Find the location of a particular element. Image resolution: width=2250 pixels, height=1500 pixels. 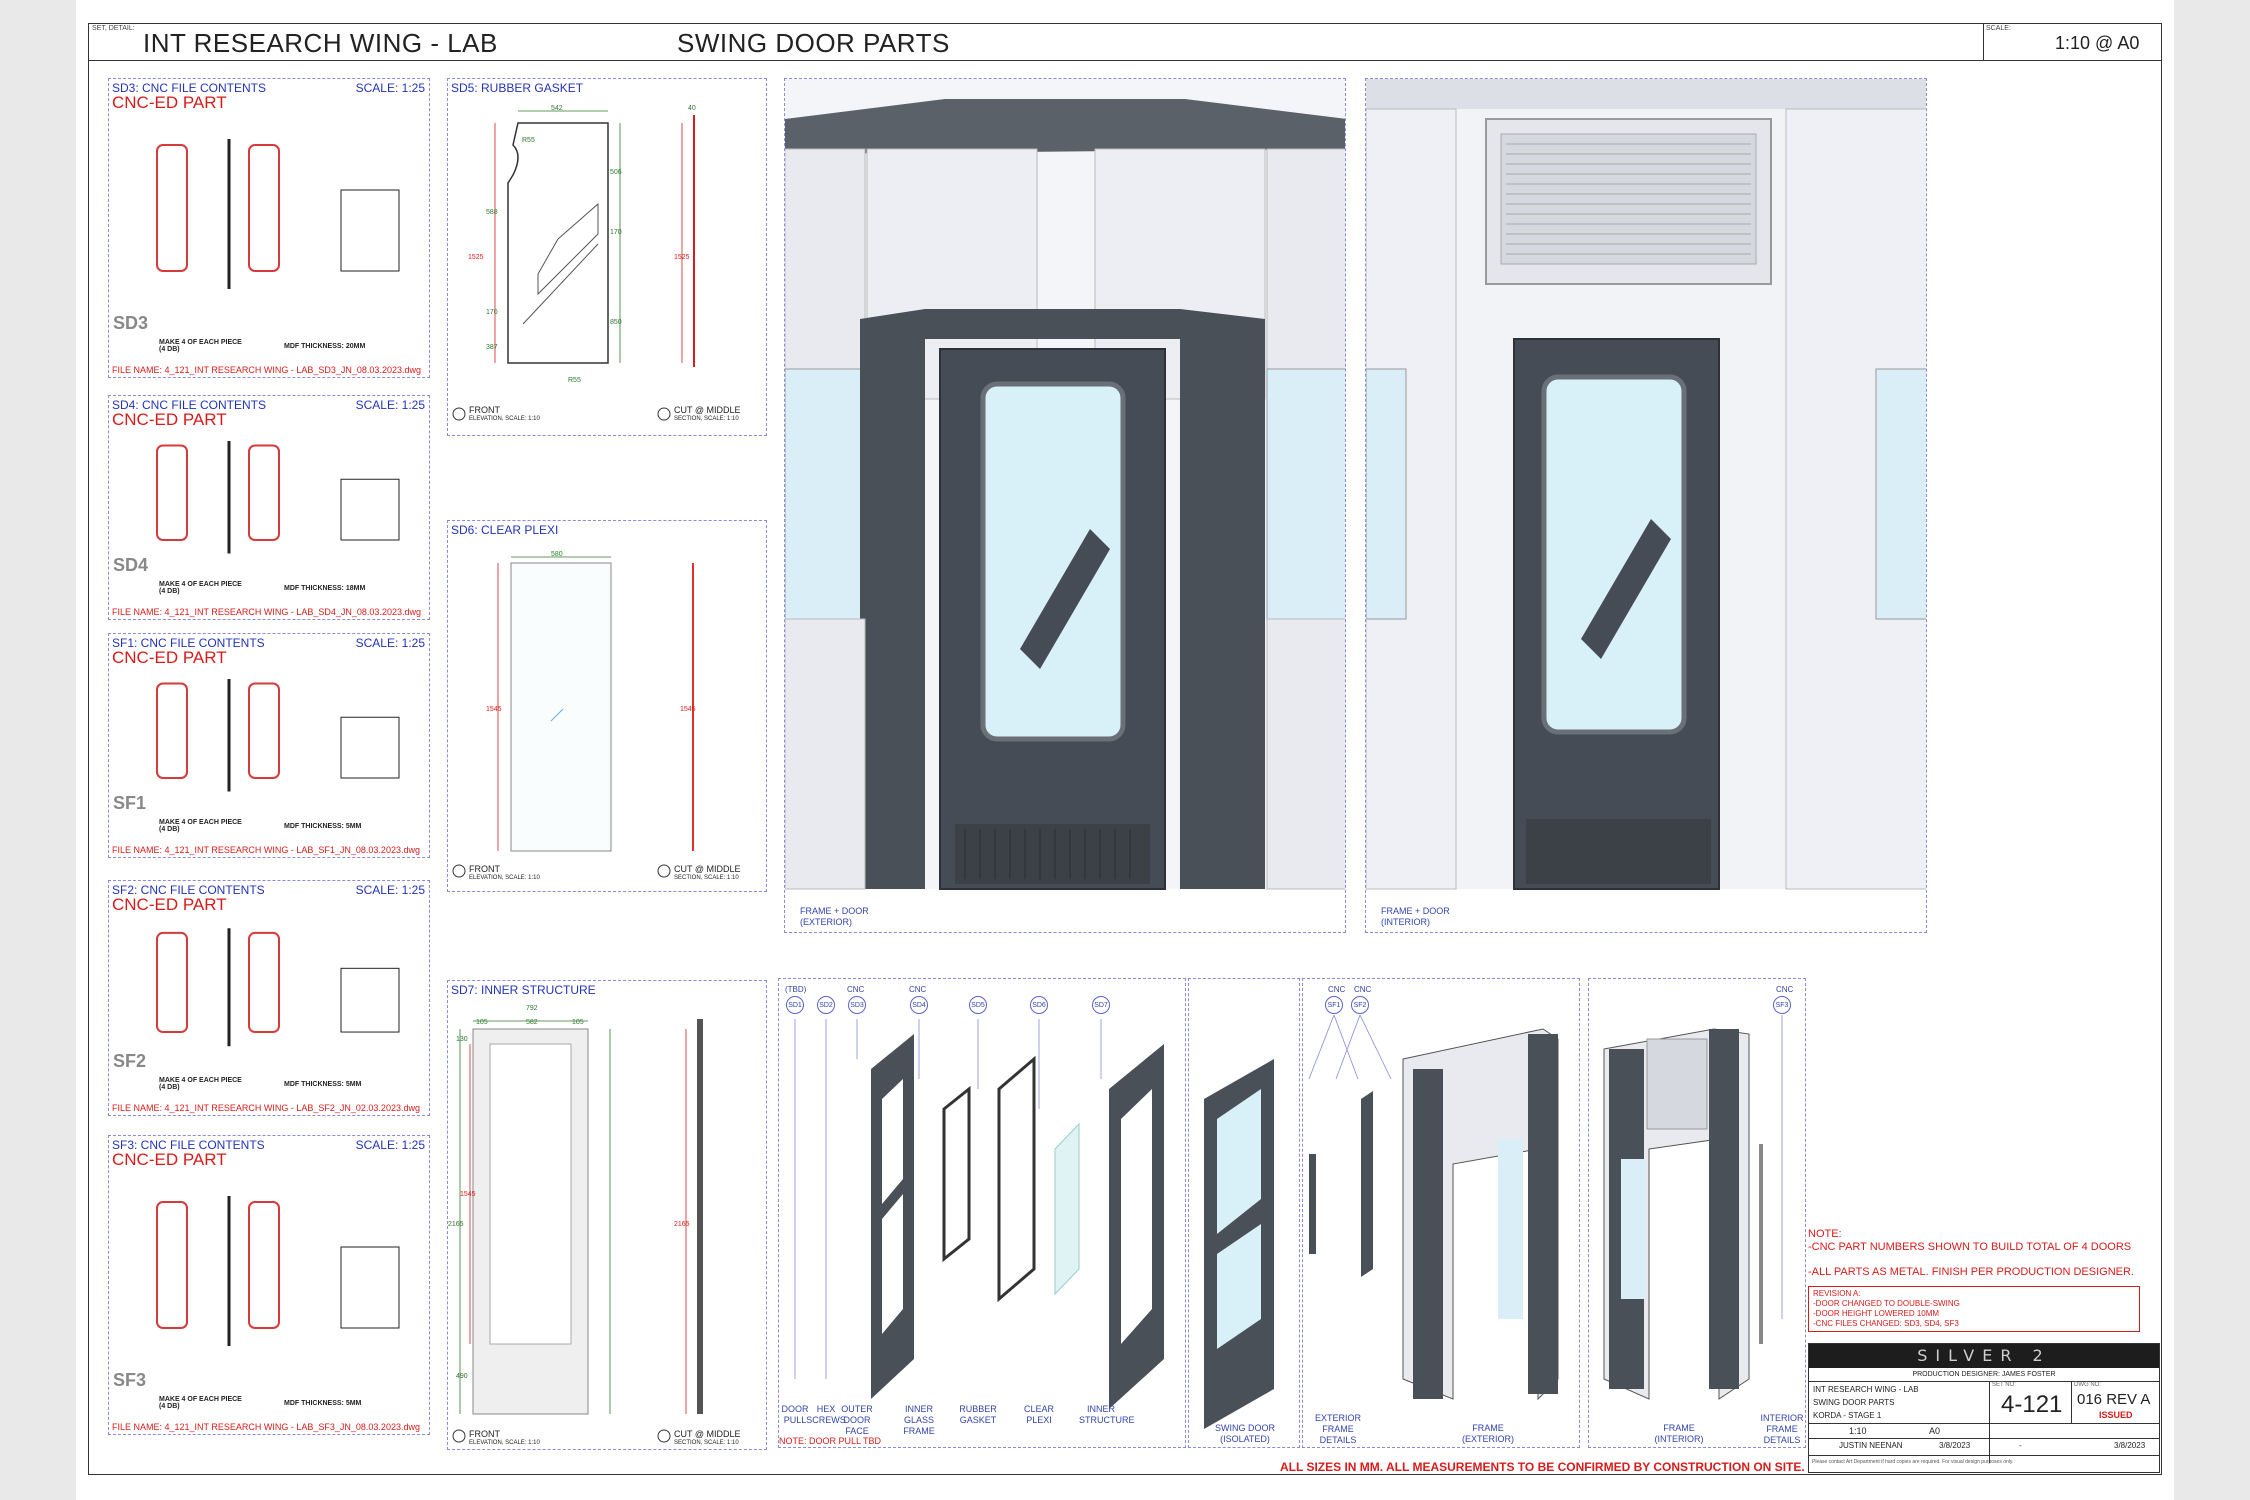

sd5-dim: 40 is located at coordinates (692, 108).